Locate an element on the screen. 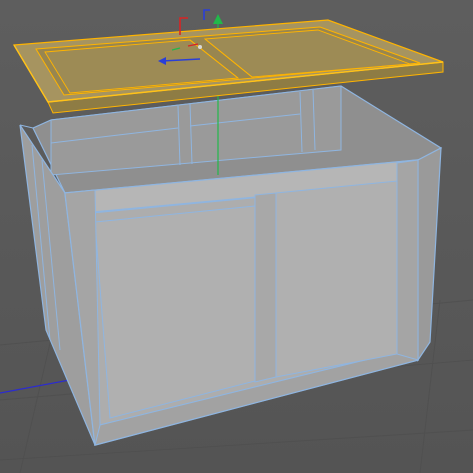  gizmo-center-icon is located at coordinates (200, 47).